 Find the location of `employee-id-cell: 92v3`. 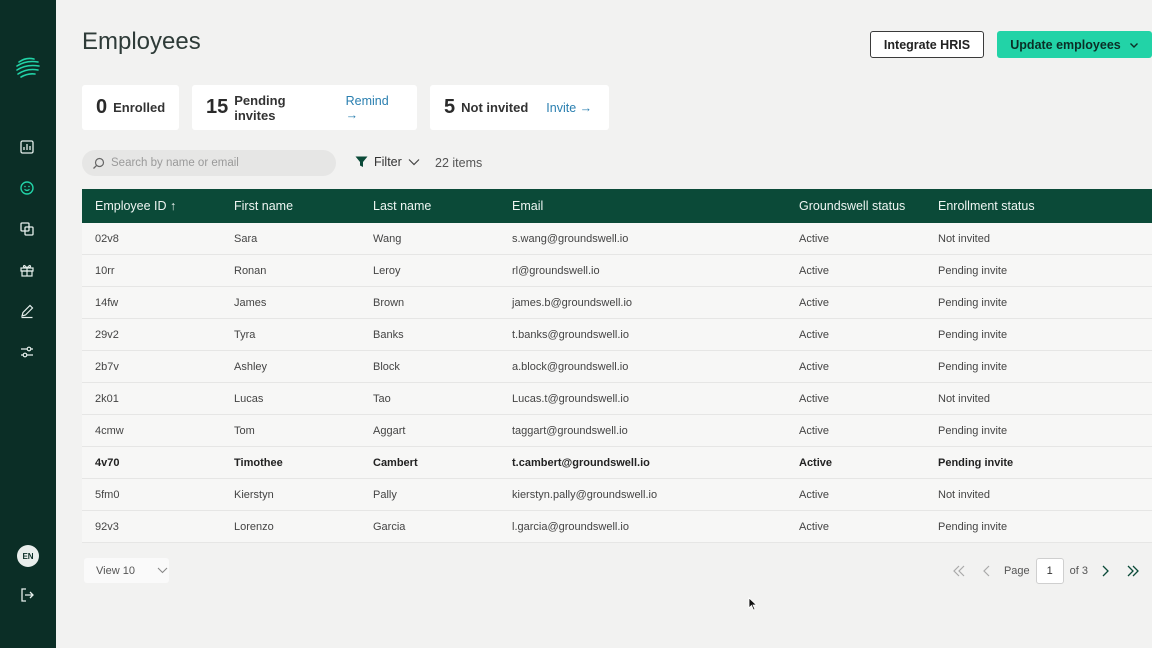

employee-id-cell: 92v3 is located at coordinates (107, 526).